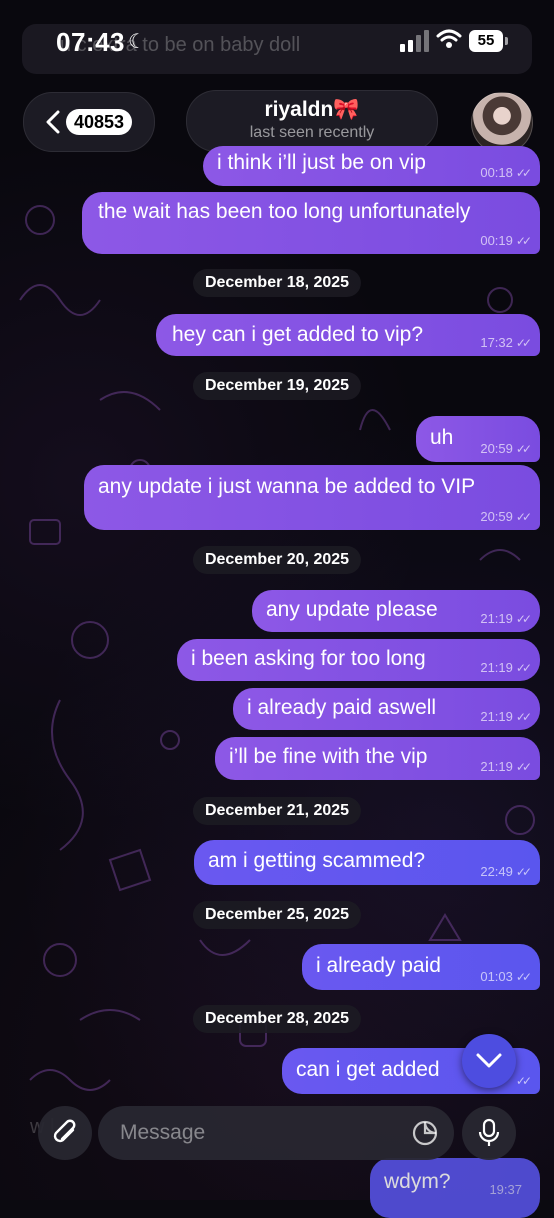  What do you see at coordinates (496, 342) in the screenshot?
I see `message-time: 17:32` at bounding box center [496, 342].